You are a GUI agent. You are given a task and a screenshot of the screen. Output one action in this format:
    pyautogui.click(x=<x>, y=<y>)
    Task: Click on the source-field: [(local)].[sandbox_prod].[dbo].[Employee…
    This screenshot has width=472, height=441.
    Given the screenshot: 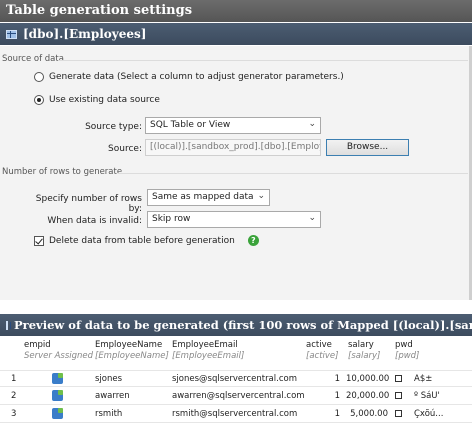 What is the action you would take?
    pyautogui.click(x=233, y=147)
    